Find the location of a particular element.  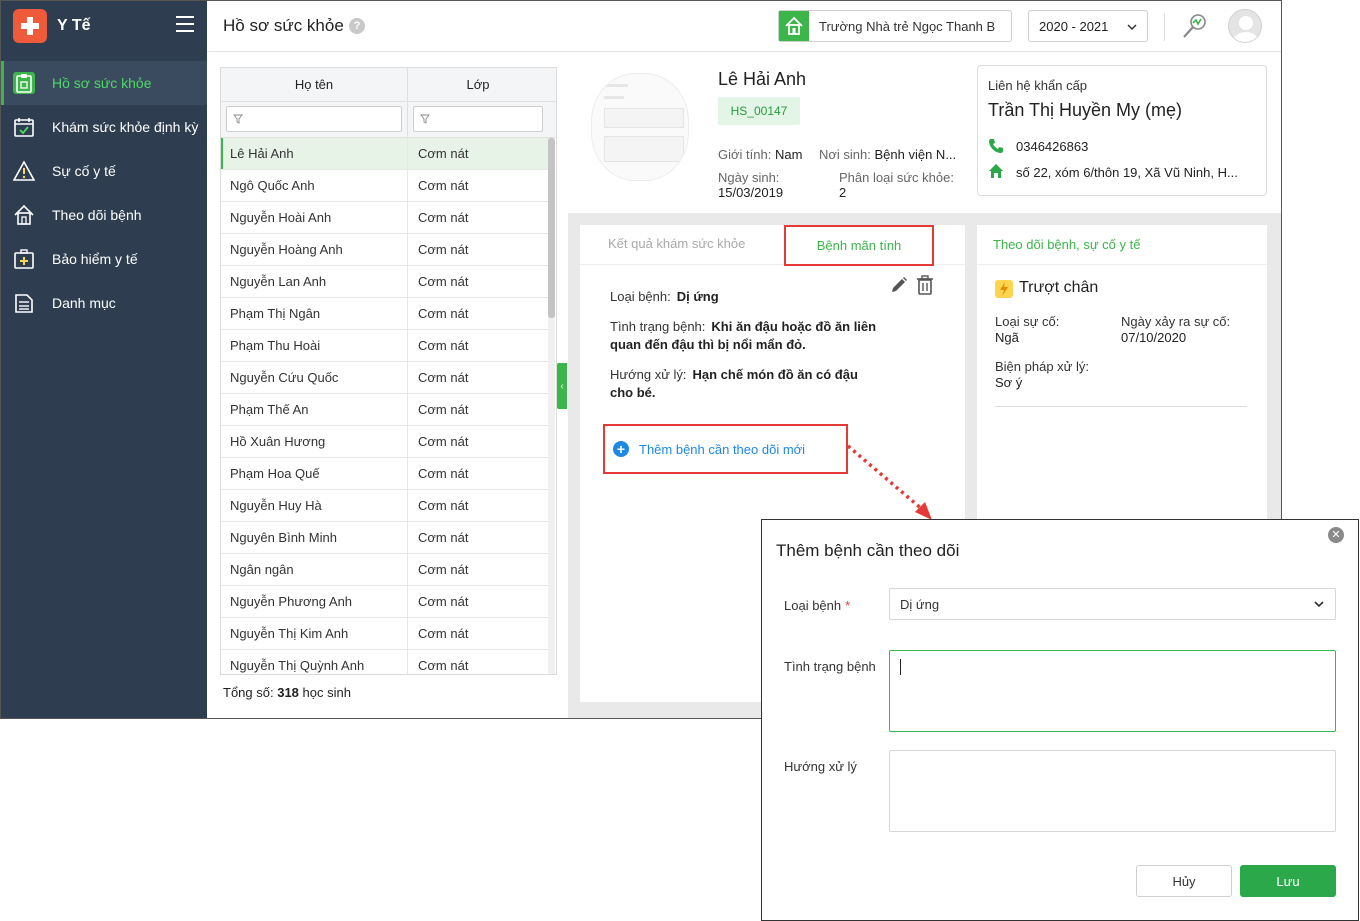

table-row: Ngô Quốc Anh Cơm nát is located at coordinates (384, 186).